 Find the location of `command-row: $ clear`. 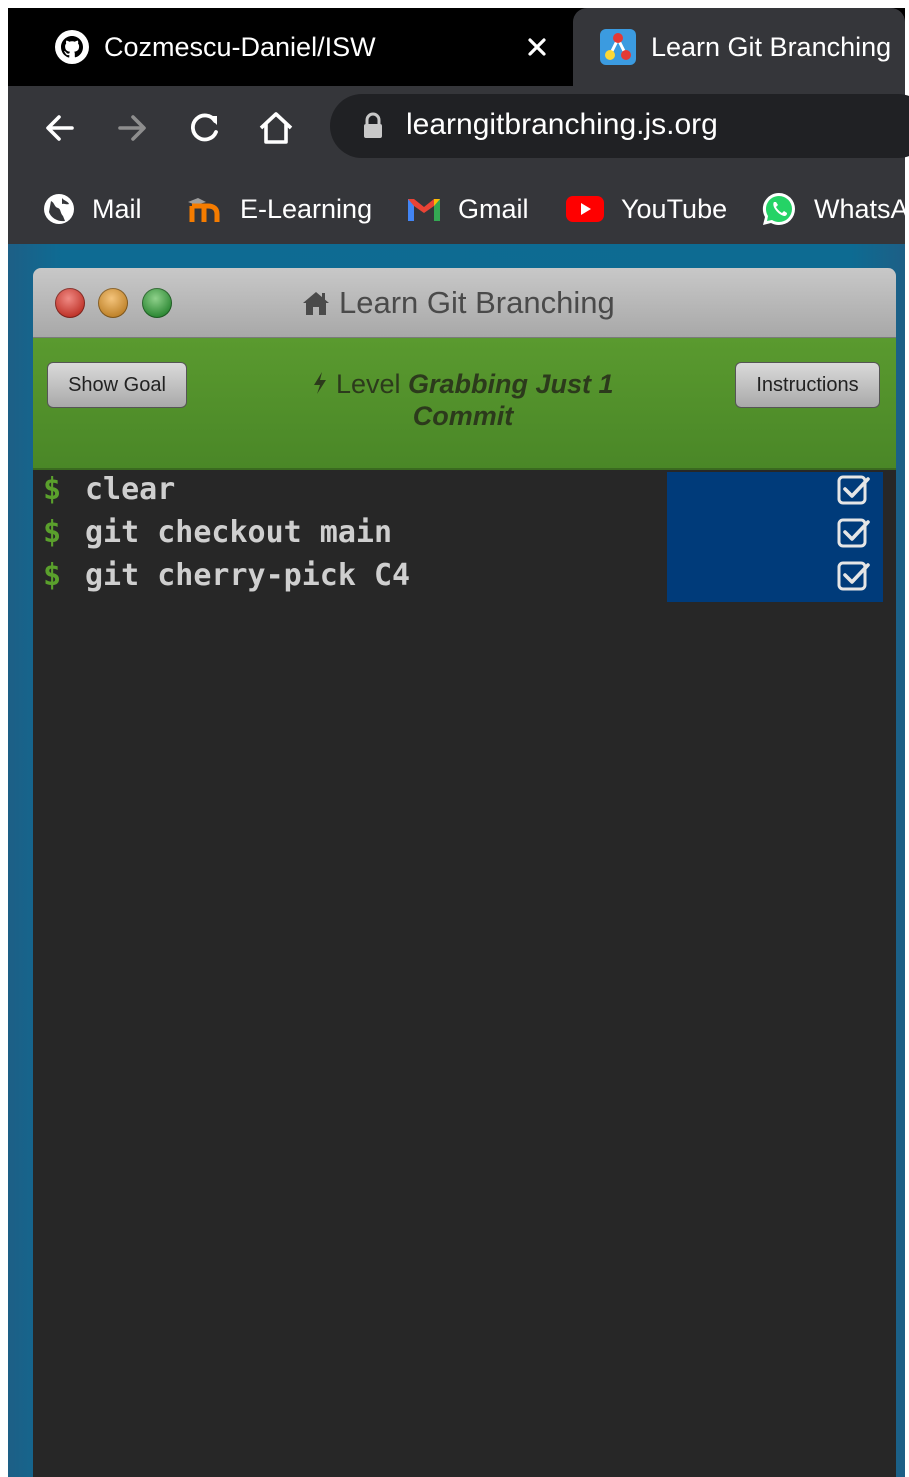

command-row: $ clear is located at coordinates (464, 491).